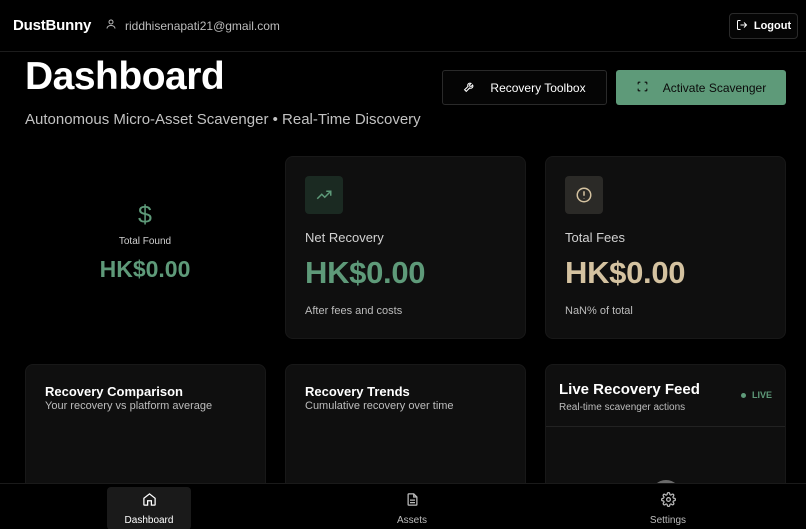  I want to click on document-icon, so click(412, 501).